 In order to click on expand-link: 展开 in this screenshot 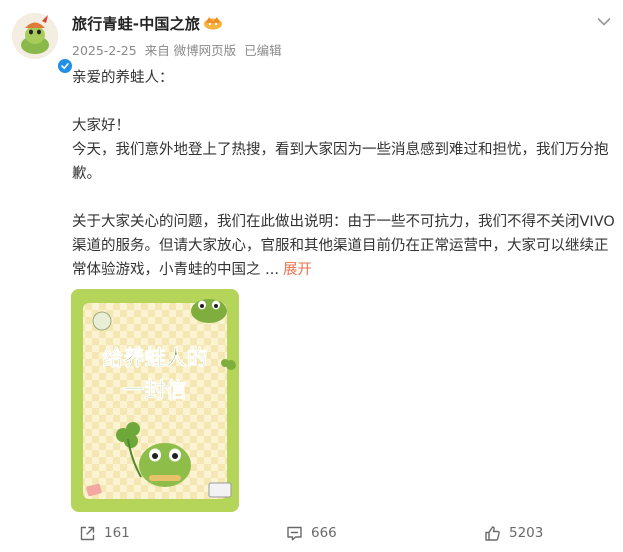, I will do `click(297, 270)`.